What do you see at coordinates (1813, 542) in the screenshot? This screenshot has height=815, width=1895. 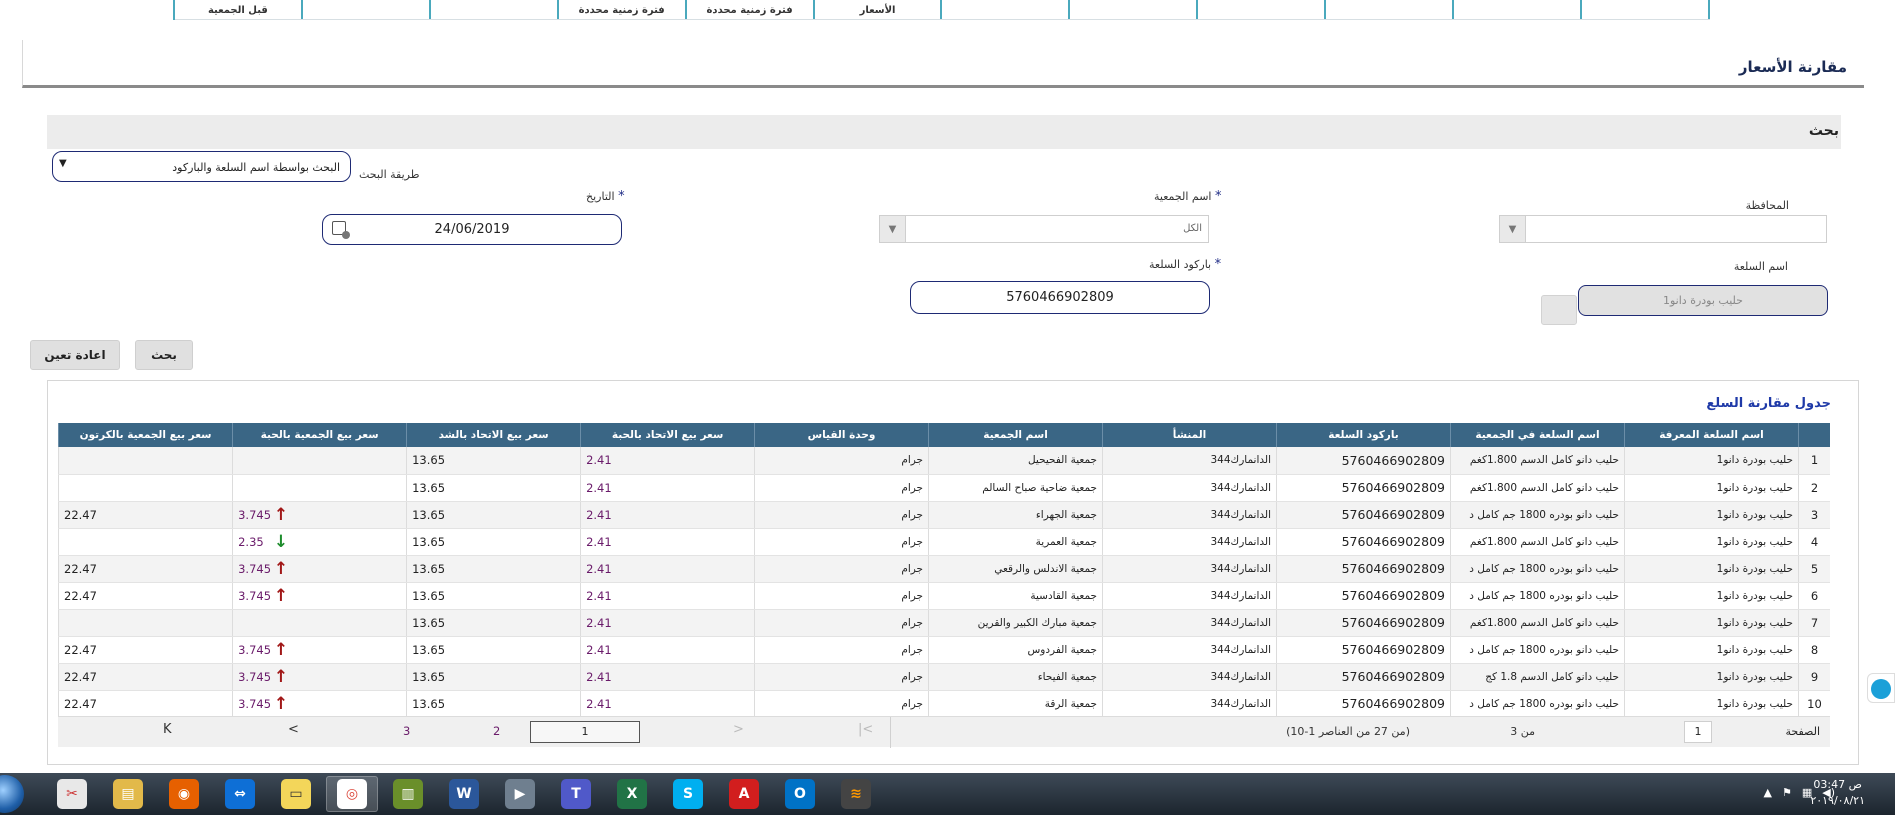 I see `cell-n: 4` at bounding box center [1813, 542].